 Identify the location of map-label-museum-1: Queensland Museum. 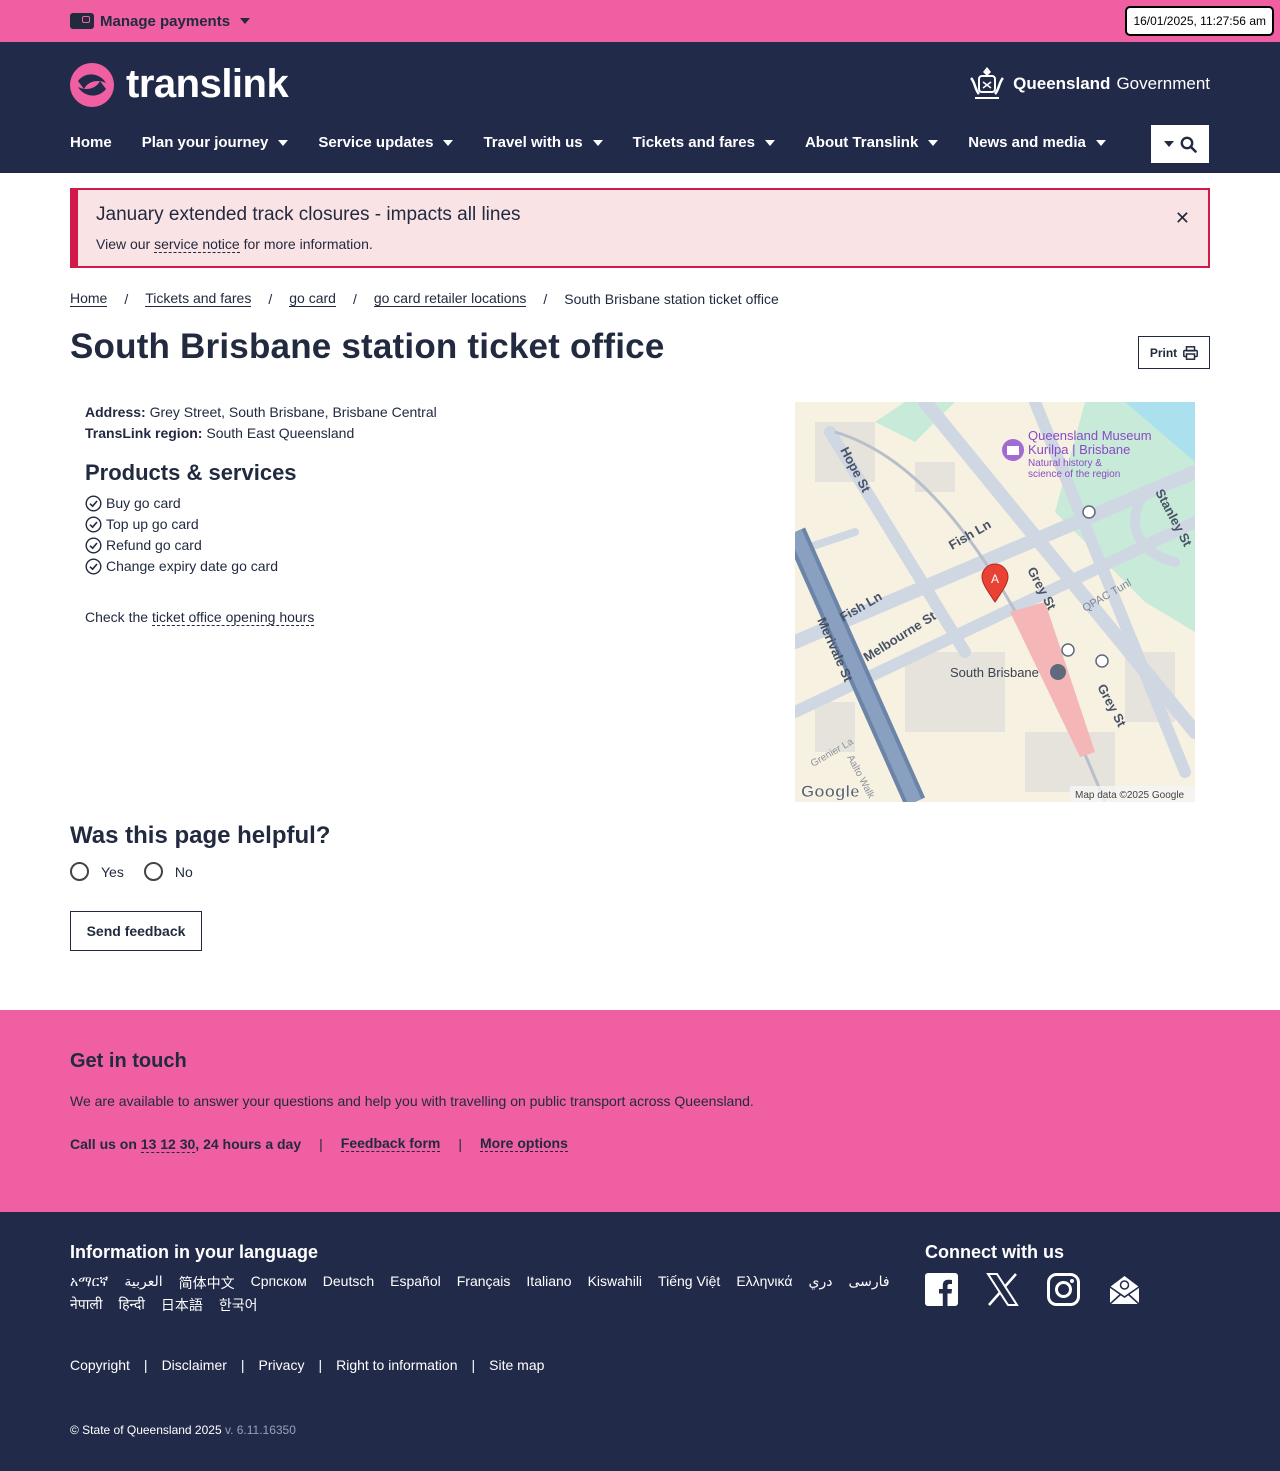
(1090, 435).